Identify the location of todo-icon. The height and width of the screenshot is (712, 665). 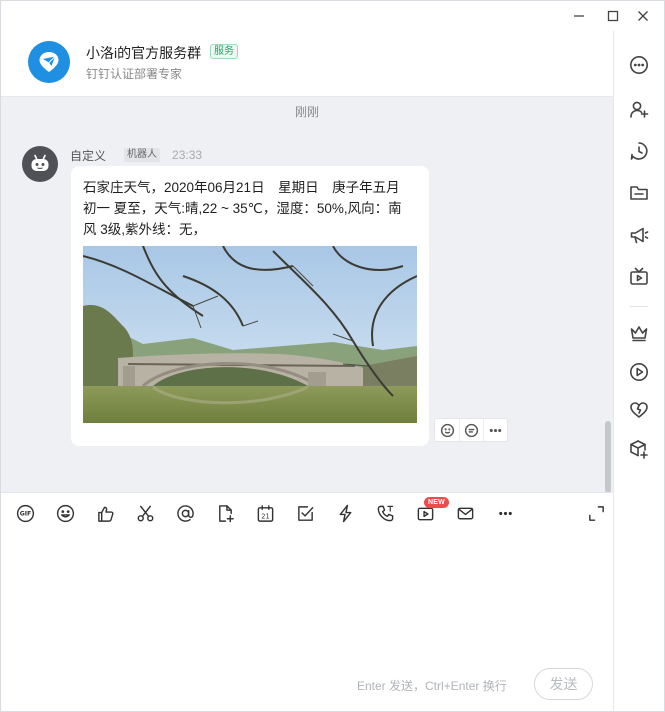
(305, 513).